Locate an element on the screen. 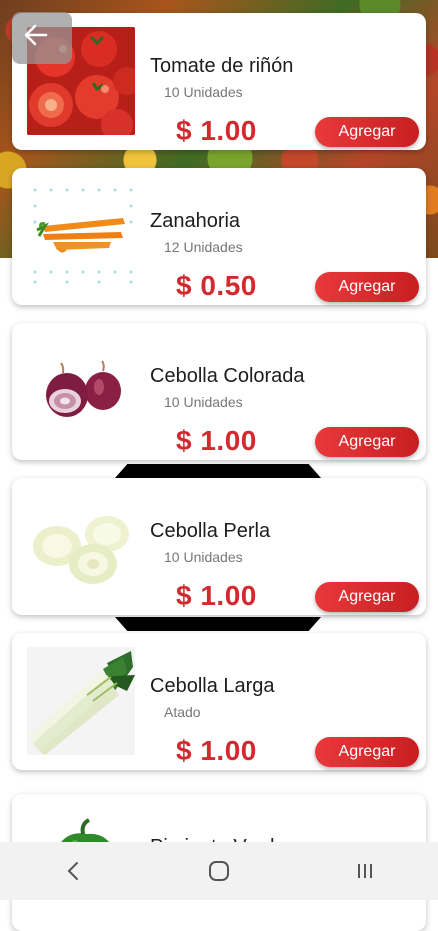 This screenshot has width=438, height=931. system-navigation-bar is located at coordinates (219, 871).